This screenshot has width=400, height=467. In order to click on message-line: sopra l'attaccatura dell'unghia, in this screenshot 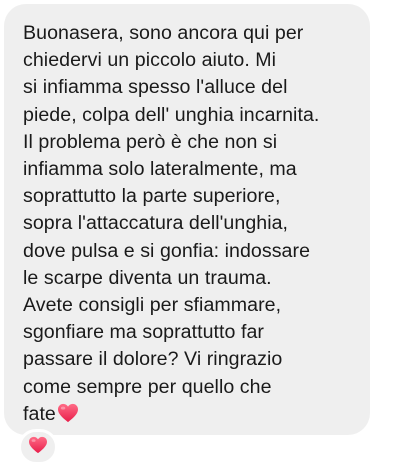, I will do `click(156, 223)`.